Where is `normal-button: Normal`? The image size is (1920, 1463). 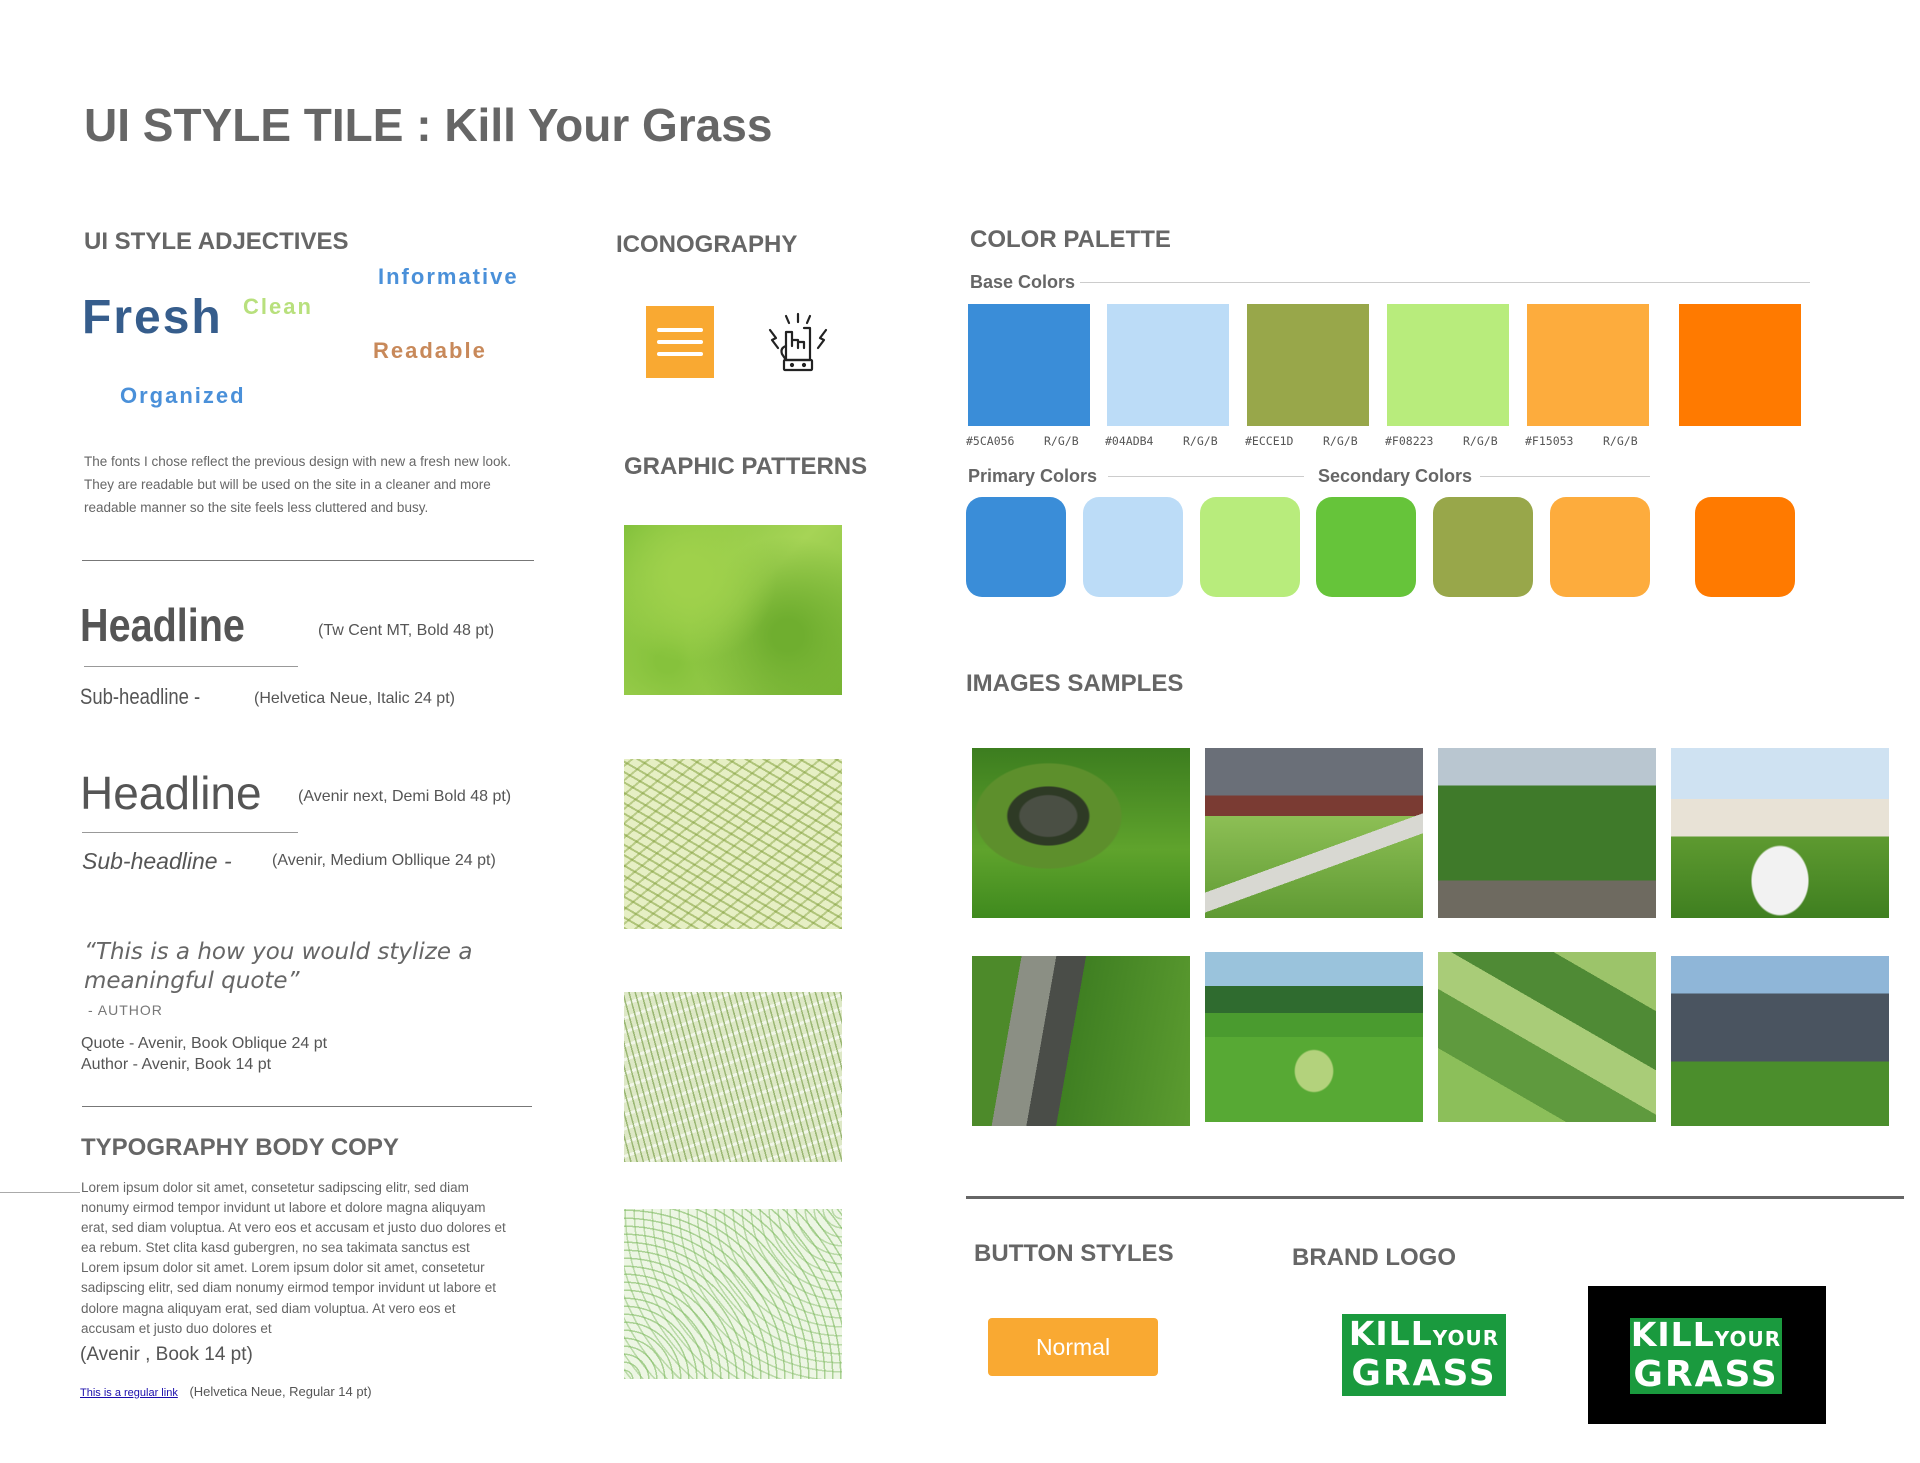 normal-button: Normal is located at coordinates (1073, 1347).